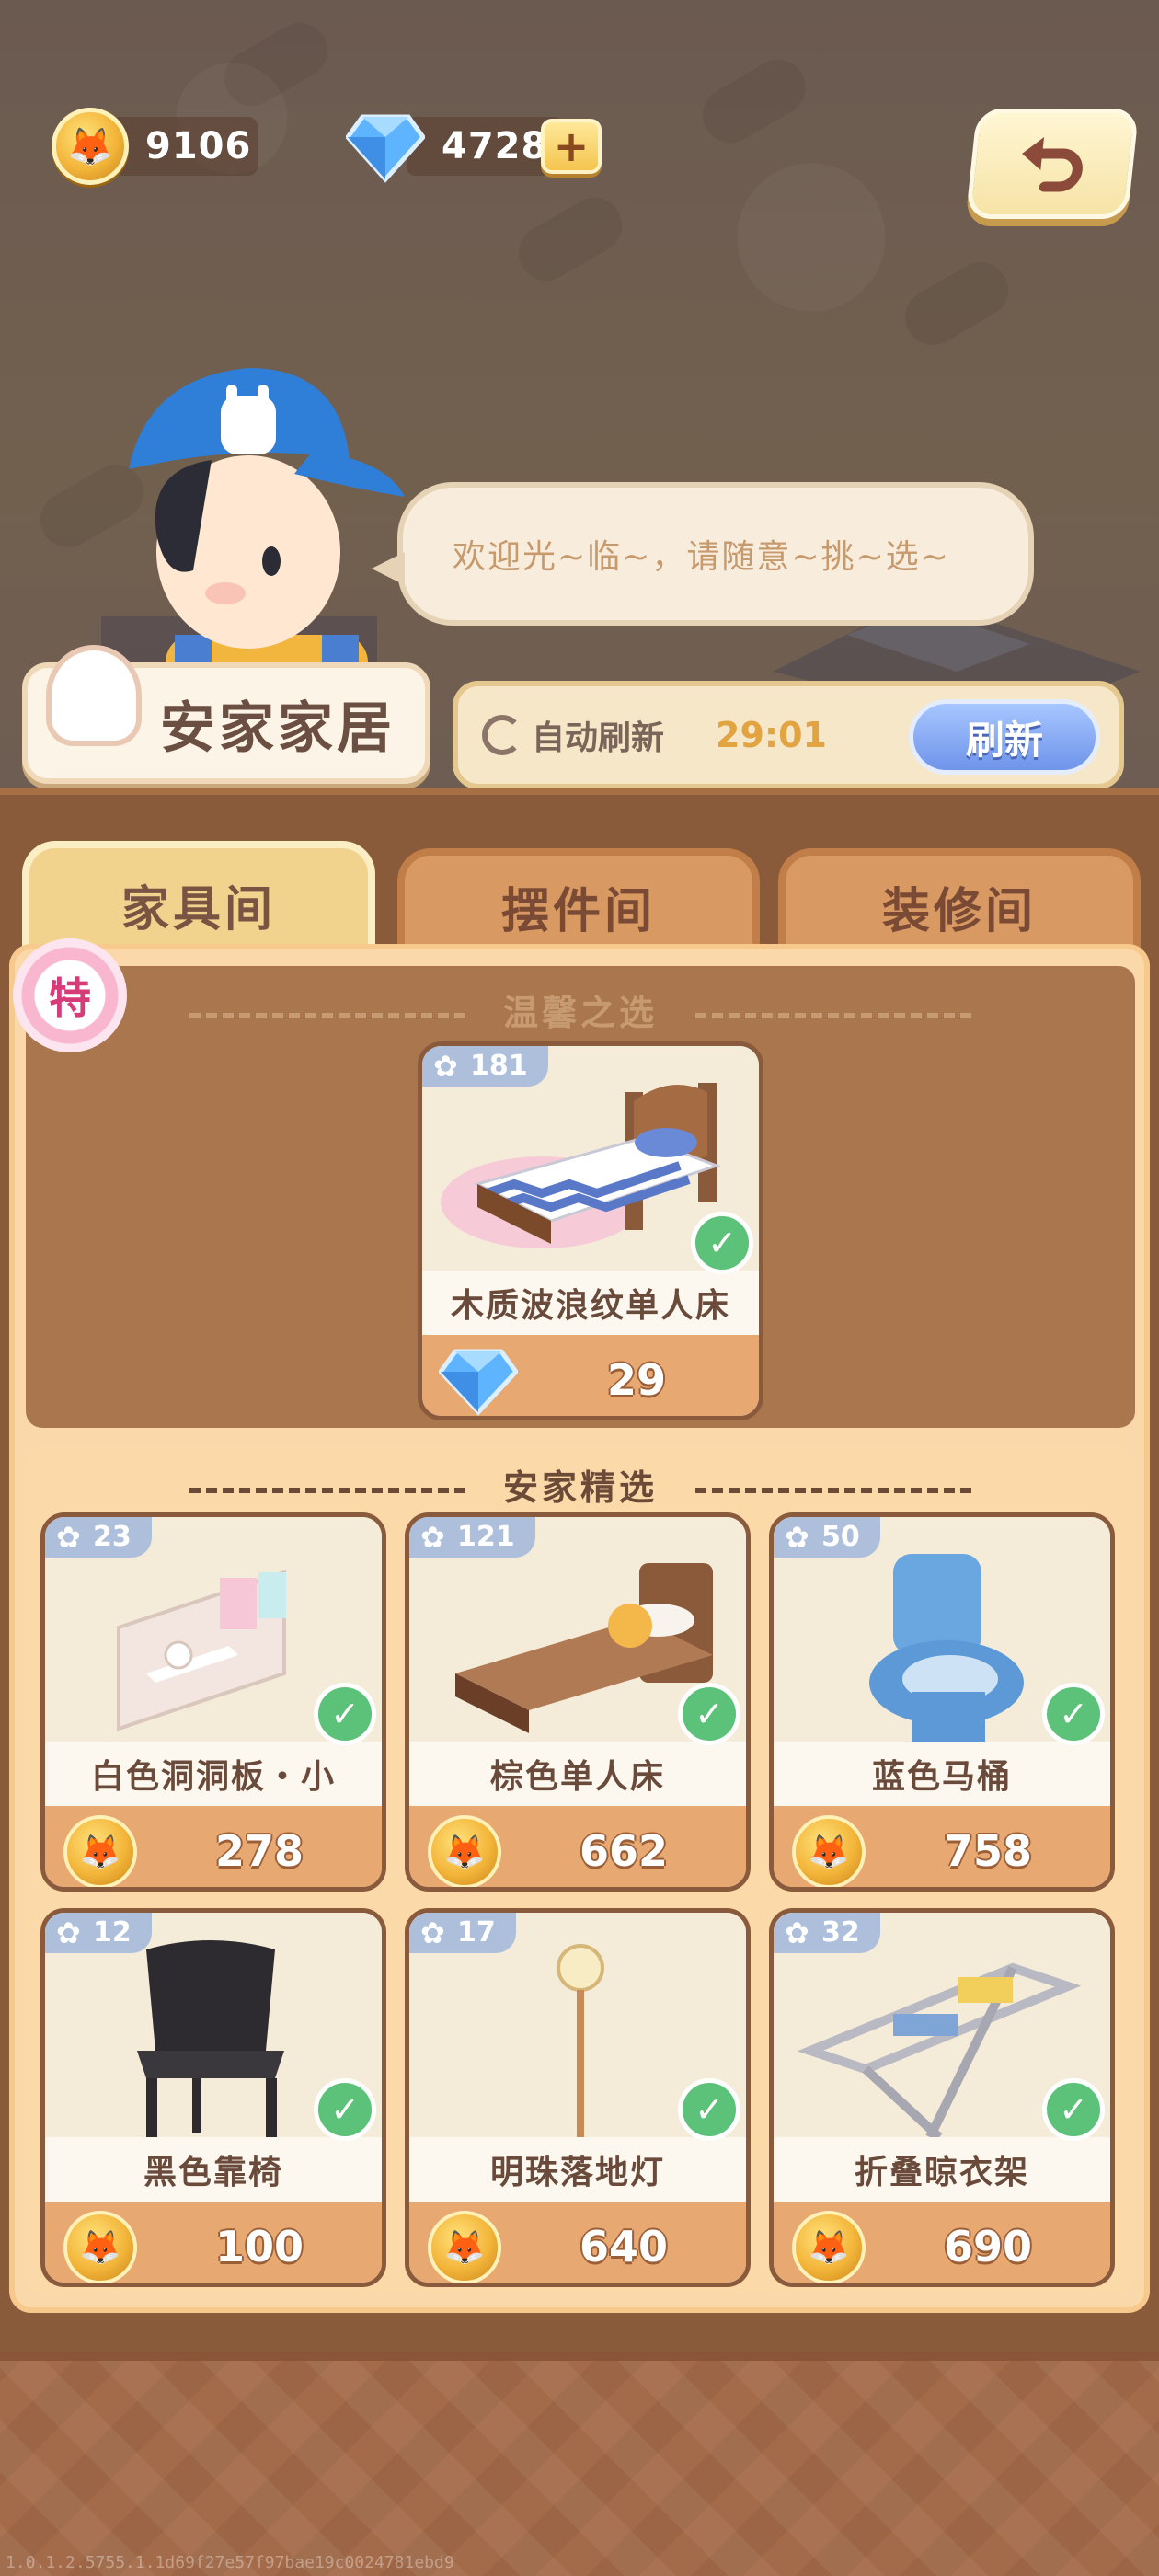 The image size is (1159, 2576). I want to click on shop-name-badge: 安家家居, so click(226, 714).